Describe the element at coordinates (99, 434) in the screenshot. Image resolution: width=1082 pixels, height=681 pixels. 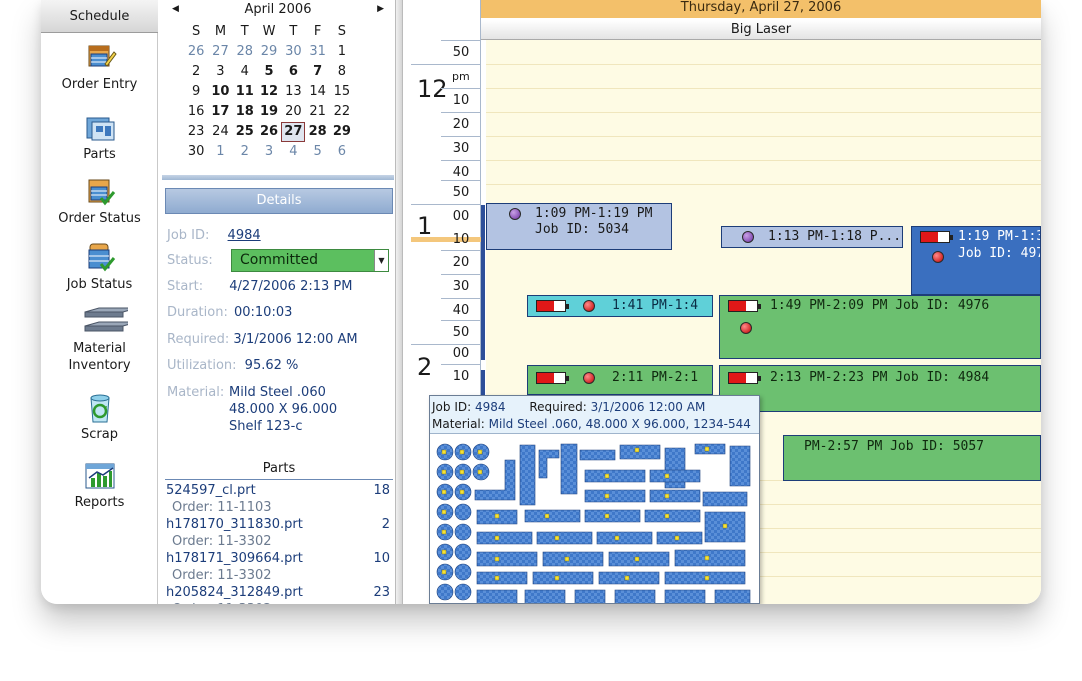
I see `nav-item-label: Scrap` at that location.